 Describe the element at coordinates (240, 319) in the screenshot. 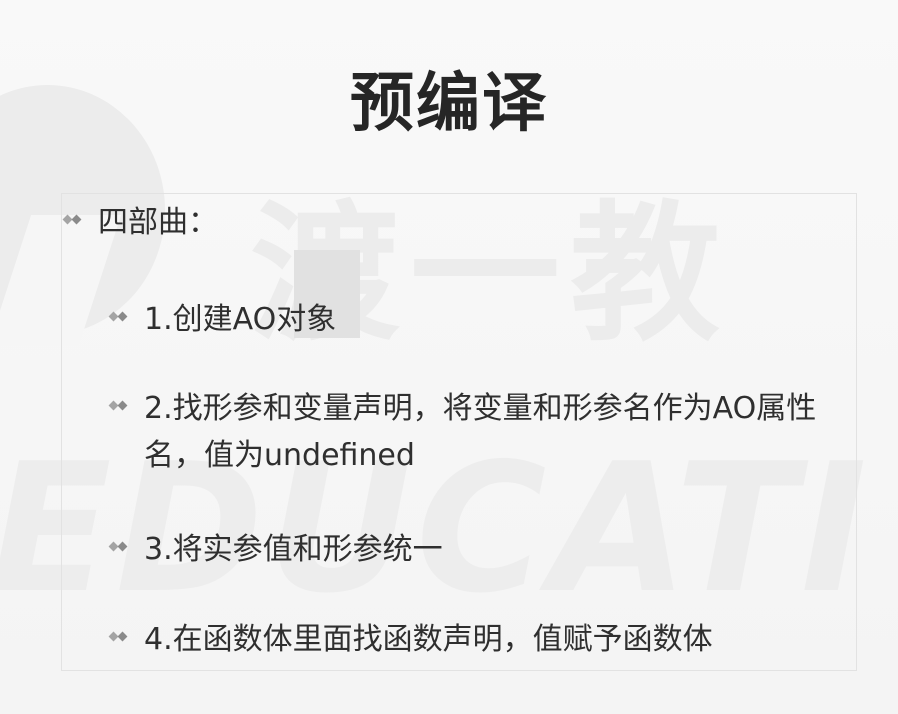

I see `bullet-text: 1.创建AO对象` at that location.